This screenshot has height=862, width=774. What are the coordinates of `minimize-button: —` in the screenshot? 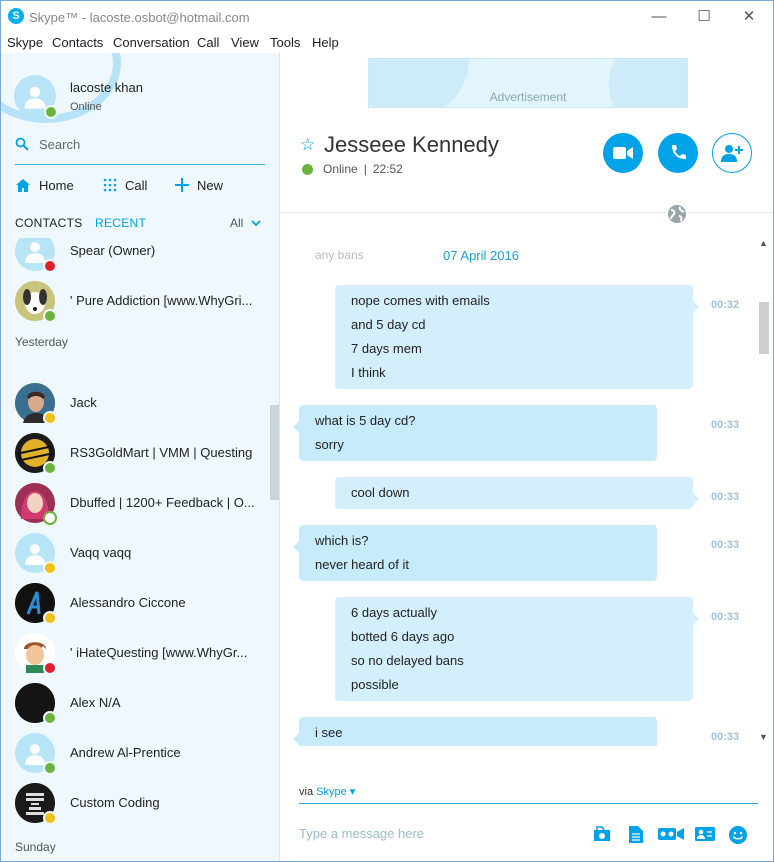 It's located at (659, 17).